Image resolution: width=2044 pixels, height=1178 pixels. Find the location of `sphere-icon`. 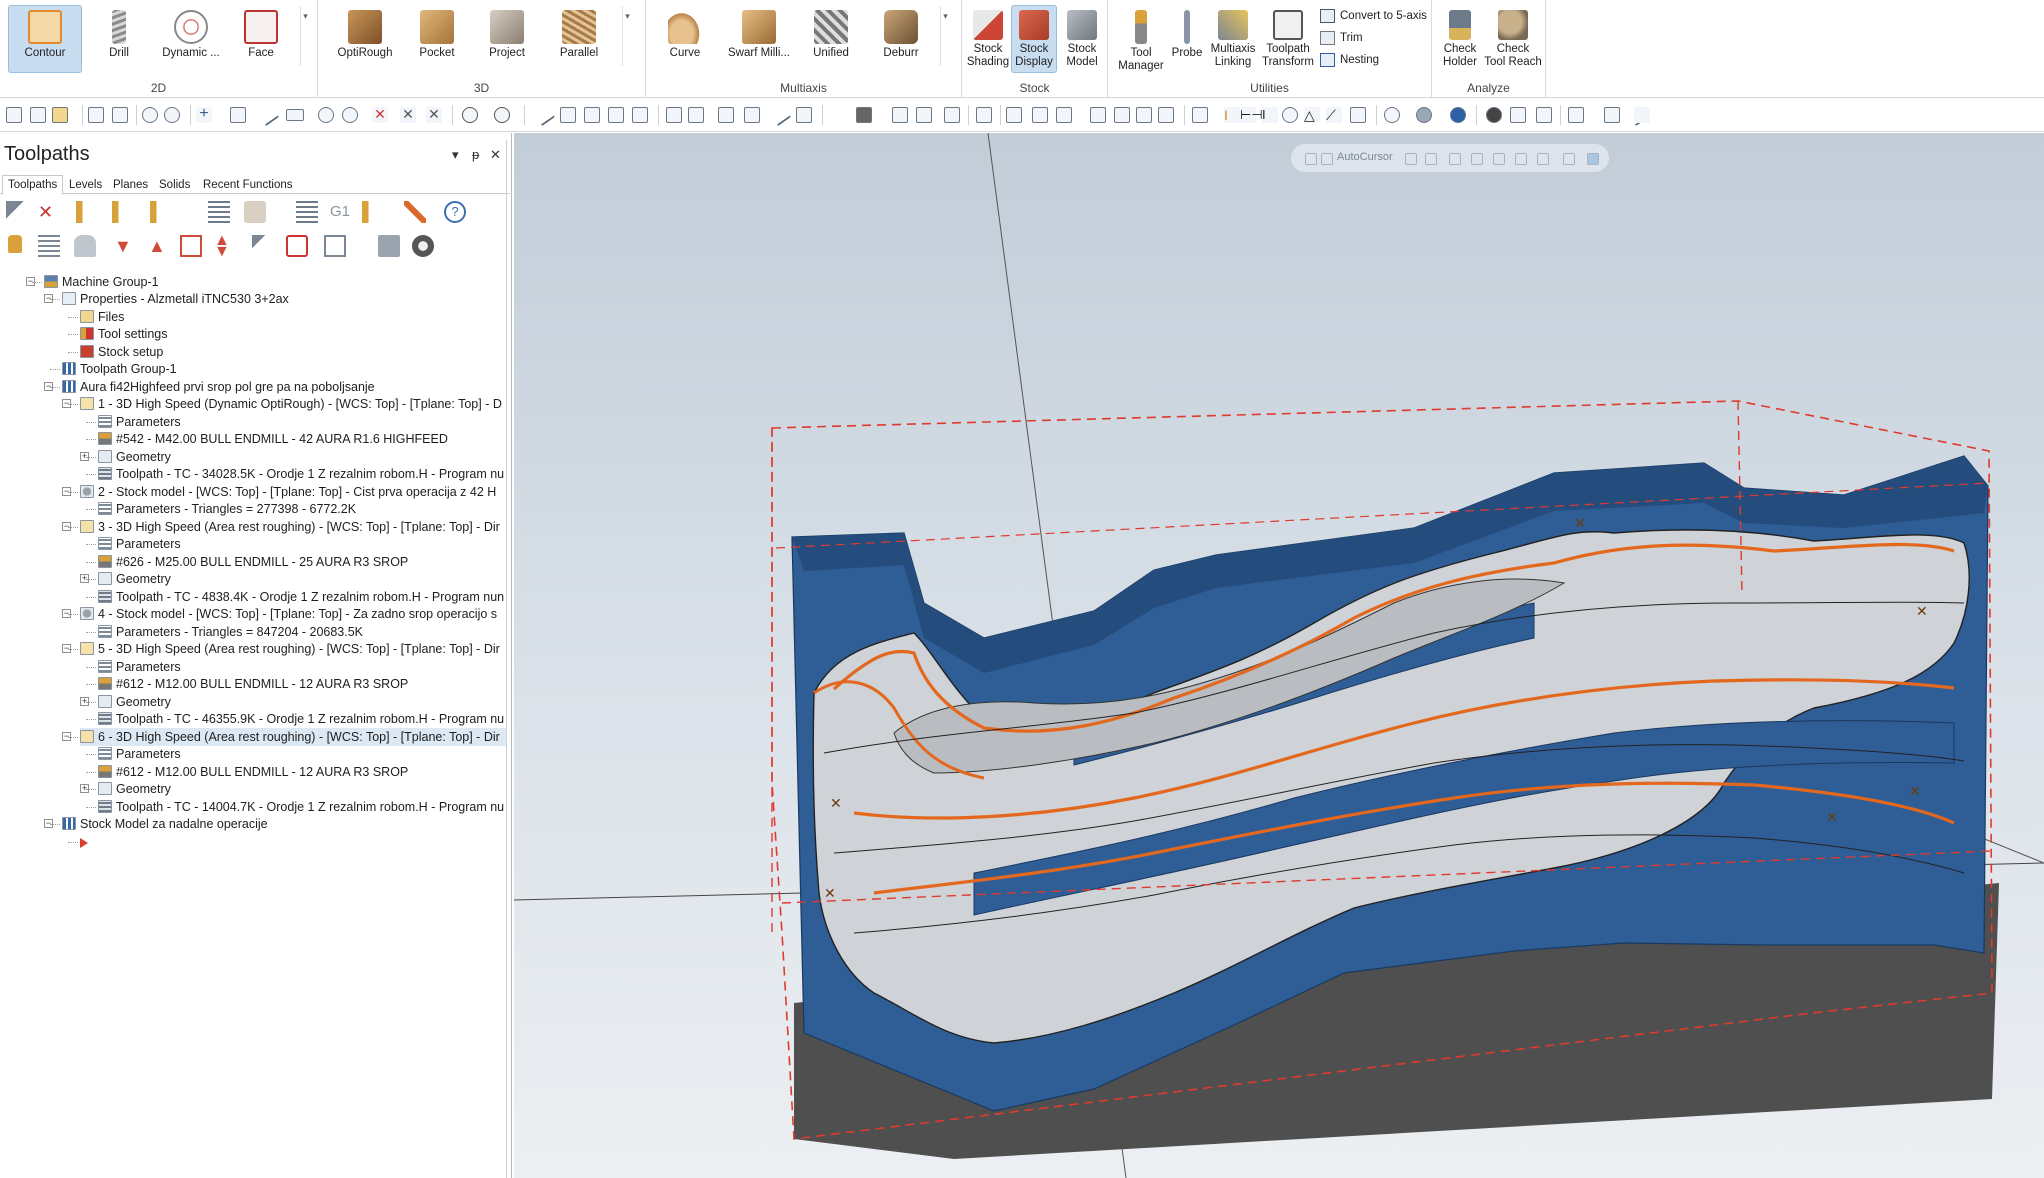

sphere-icon is located at coordinates (1424, 115).